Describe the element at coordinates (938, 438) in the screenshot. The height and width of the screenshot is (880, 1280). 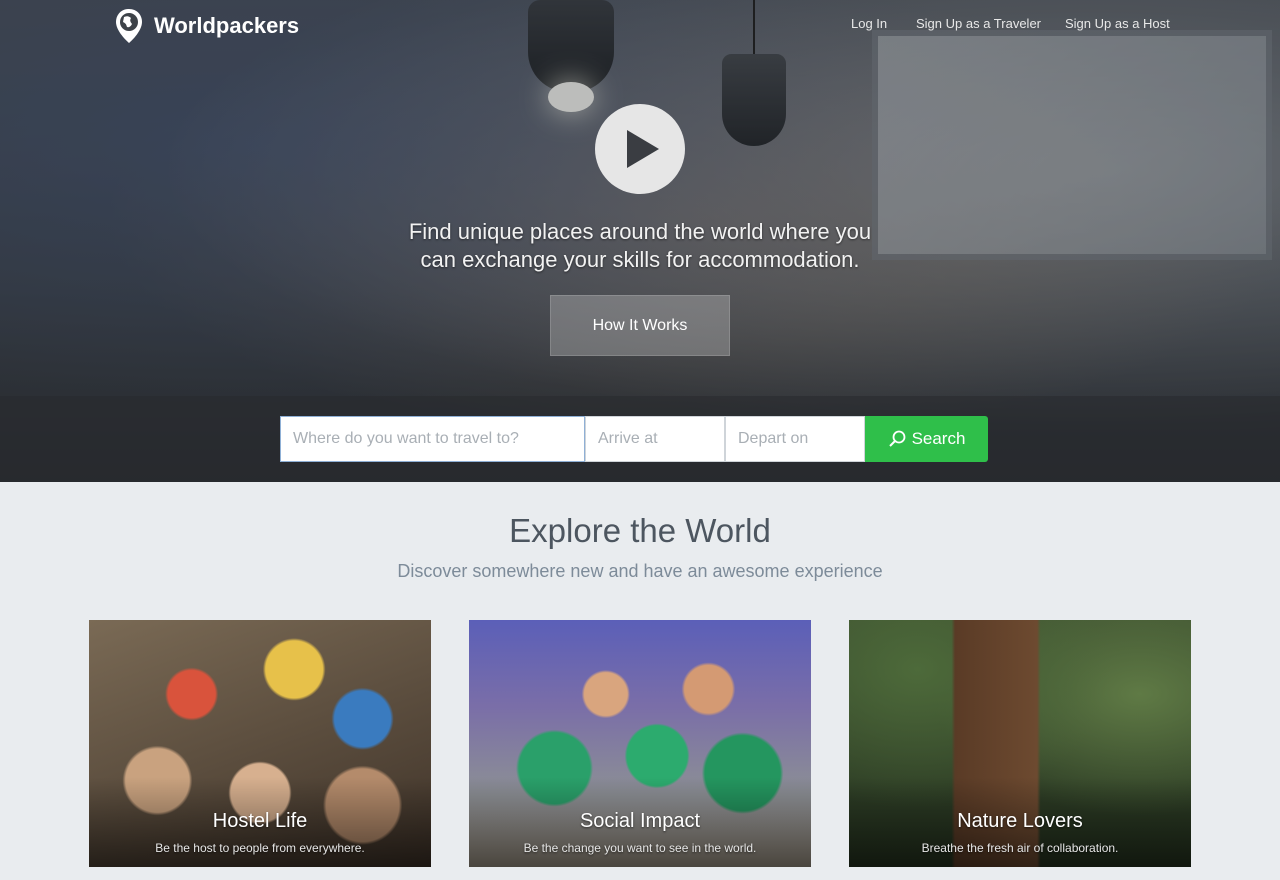
I see `search-button-label: Search` at that location.